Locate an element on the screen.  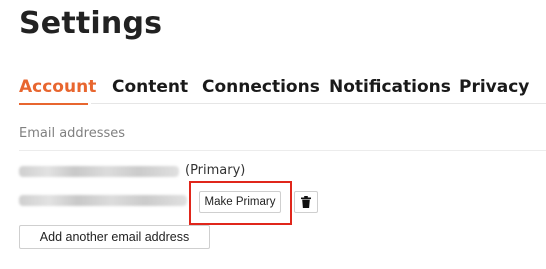
page-title: Settings is located at coordinates (91, 23).